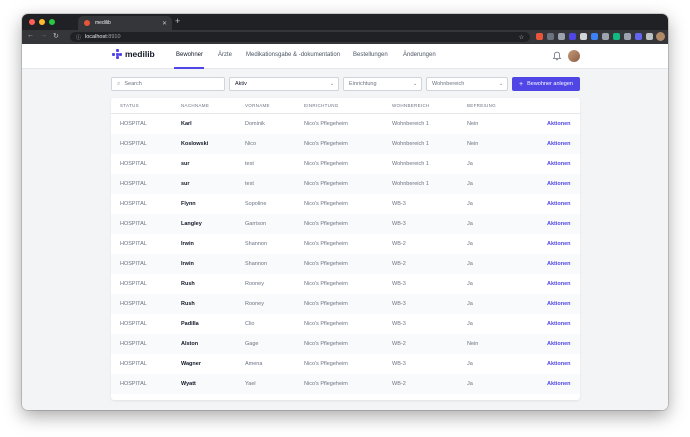 This screenshot has height=437, width=690. What do you see at coordinates (30, 35) in the screenshot?
I see `back-icon: ←` at bounding box center [30, 35].